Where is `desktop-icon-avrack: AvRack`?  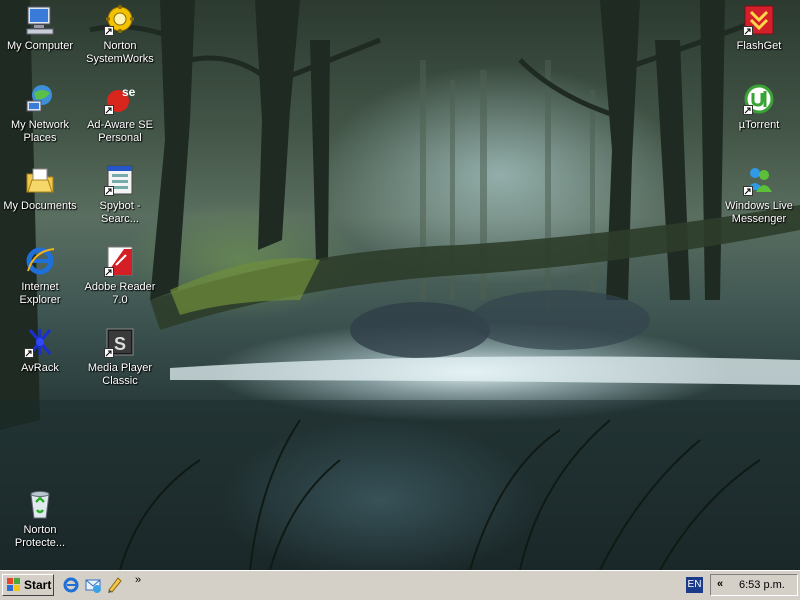 desktop-icon-avrack: AvRack is located at coordinates (40, 350).